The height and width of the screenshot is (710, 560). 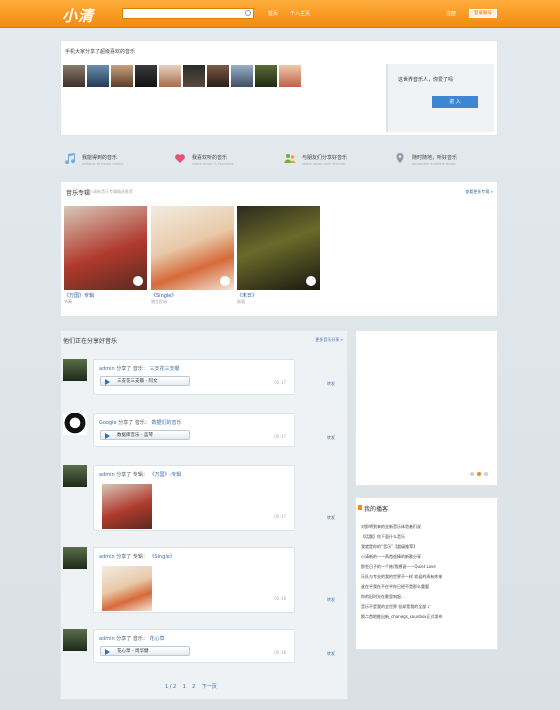 What do you see at coordinates (334, 160) in the screenshot?
I see `feature-item: 与朋友们分享好音乐 share music with friends` at bounding box center [334, 160].